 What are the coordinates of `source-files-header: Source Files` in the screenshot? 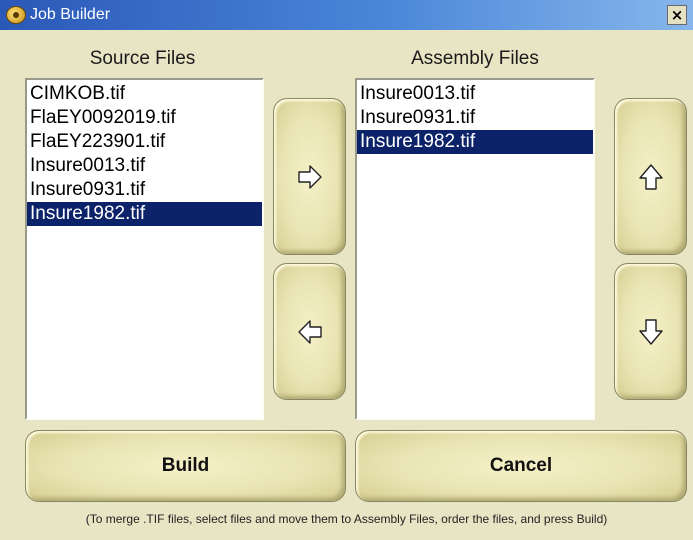 It's located at (142, 58).